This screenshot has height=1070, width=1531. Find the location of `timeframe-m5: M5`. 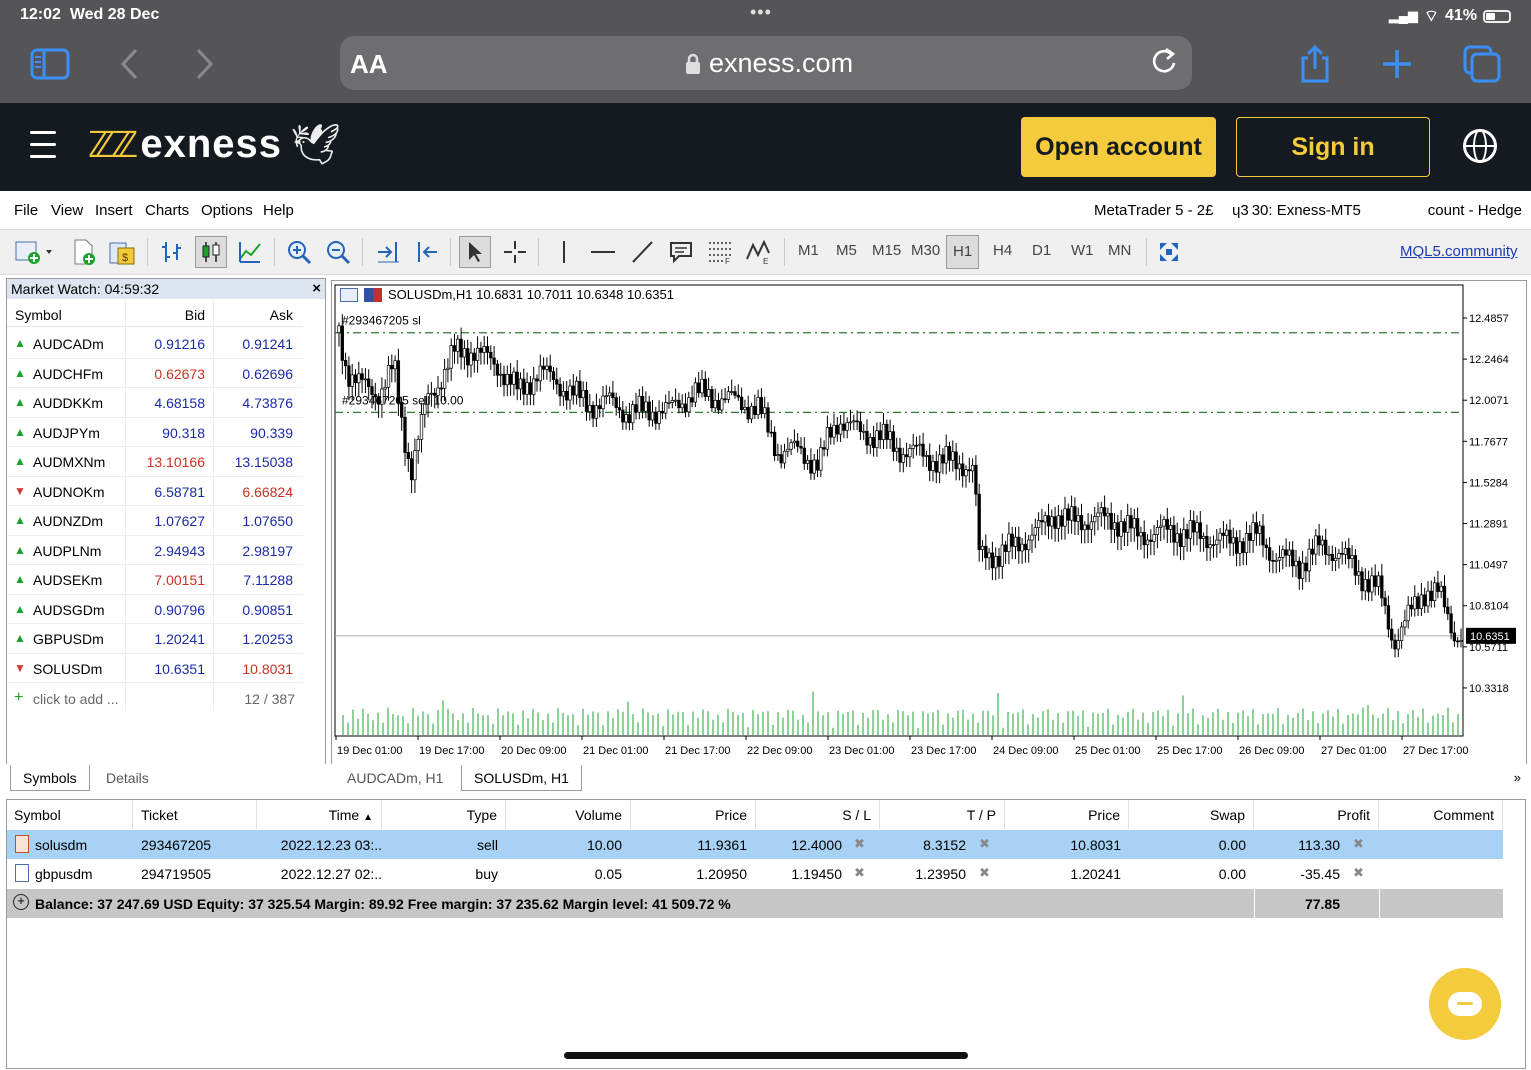

timeframe-m5: M5 is located at coordinates (846, 250).